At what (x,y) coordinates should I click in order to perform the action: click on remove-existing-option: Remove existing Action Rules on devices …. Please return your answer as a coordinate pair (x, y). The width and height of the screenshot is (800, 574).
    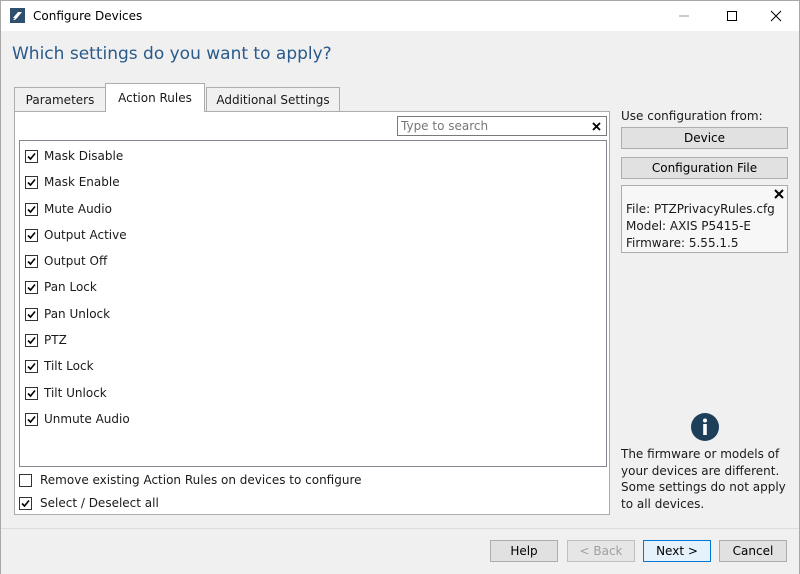
    Looking at the image, I should click on (190, 480).